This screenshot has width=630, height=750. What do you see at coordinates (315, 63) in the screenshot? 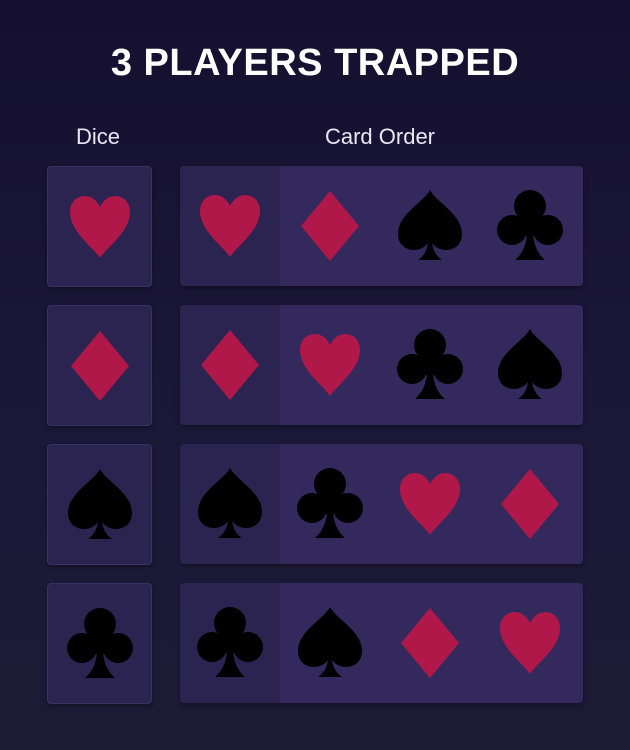
I see `page-title: 3 PLAYERS TRAPPED` at bounding box center [315, 63].